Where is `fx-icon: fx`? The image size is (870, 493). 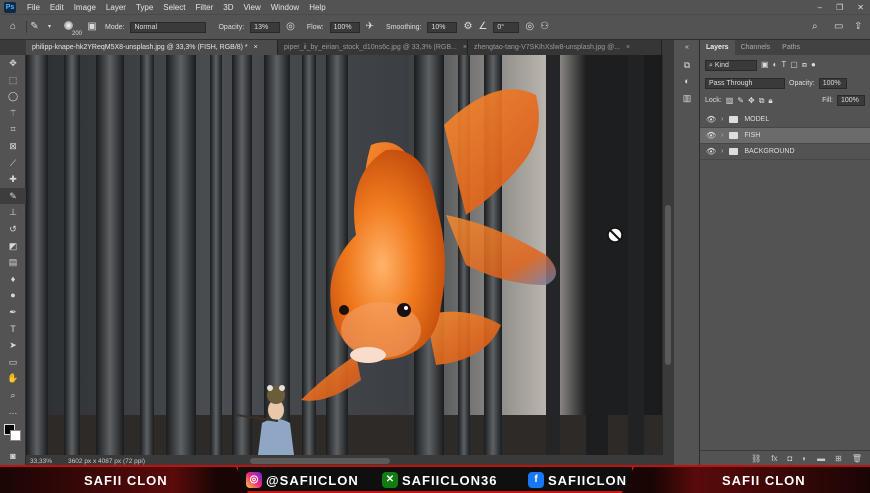
fx-icon: fx is located at coordinates (774, 458).